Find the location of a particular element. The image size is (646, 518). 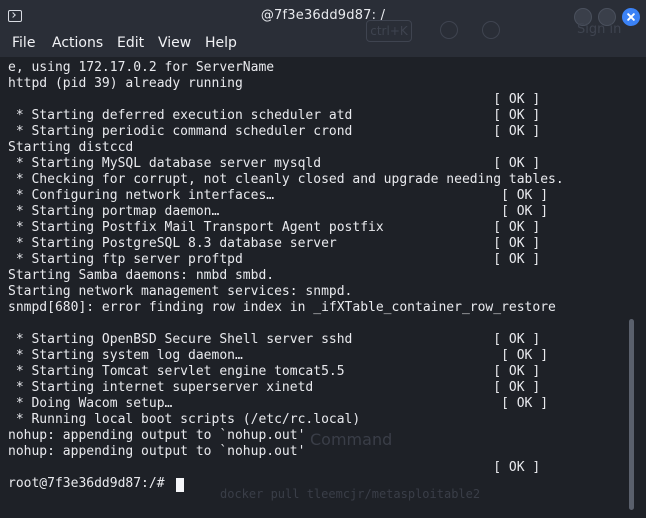

terminal-line: * Doing Wacom setup… [ OK ] is located at coordinates (278, 403).